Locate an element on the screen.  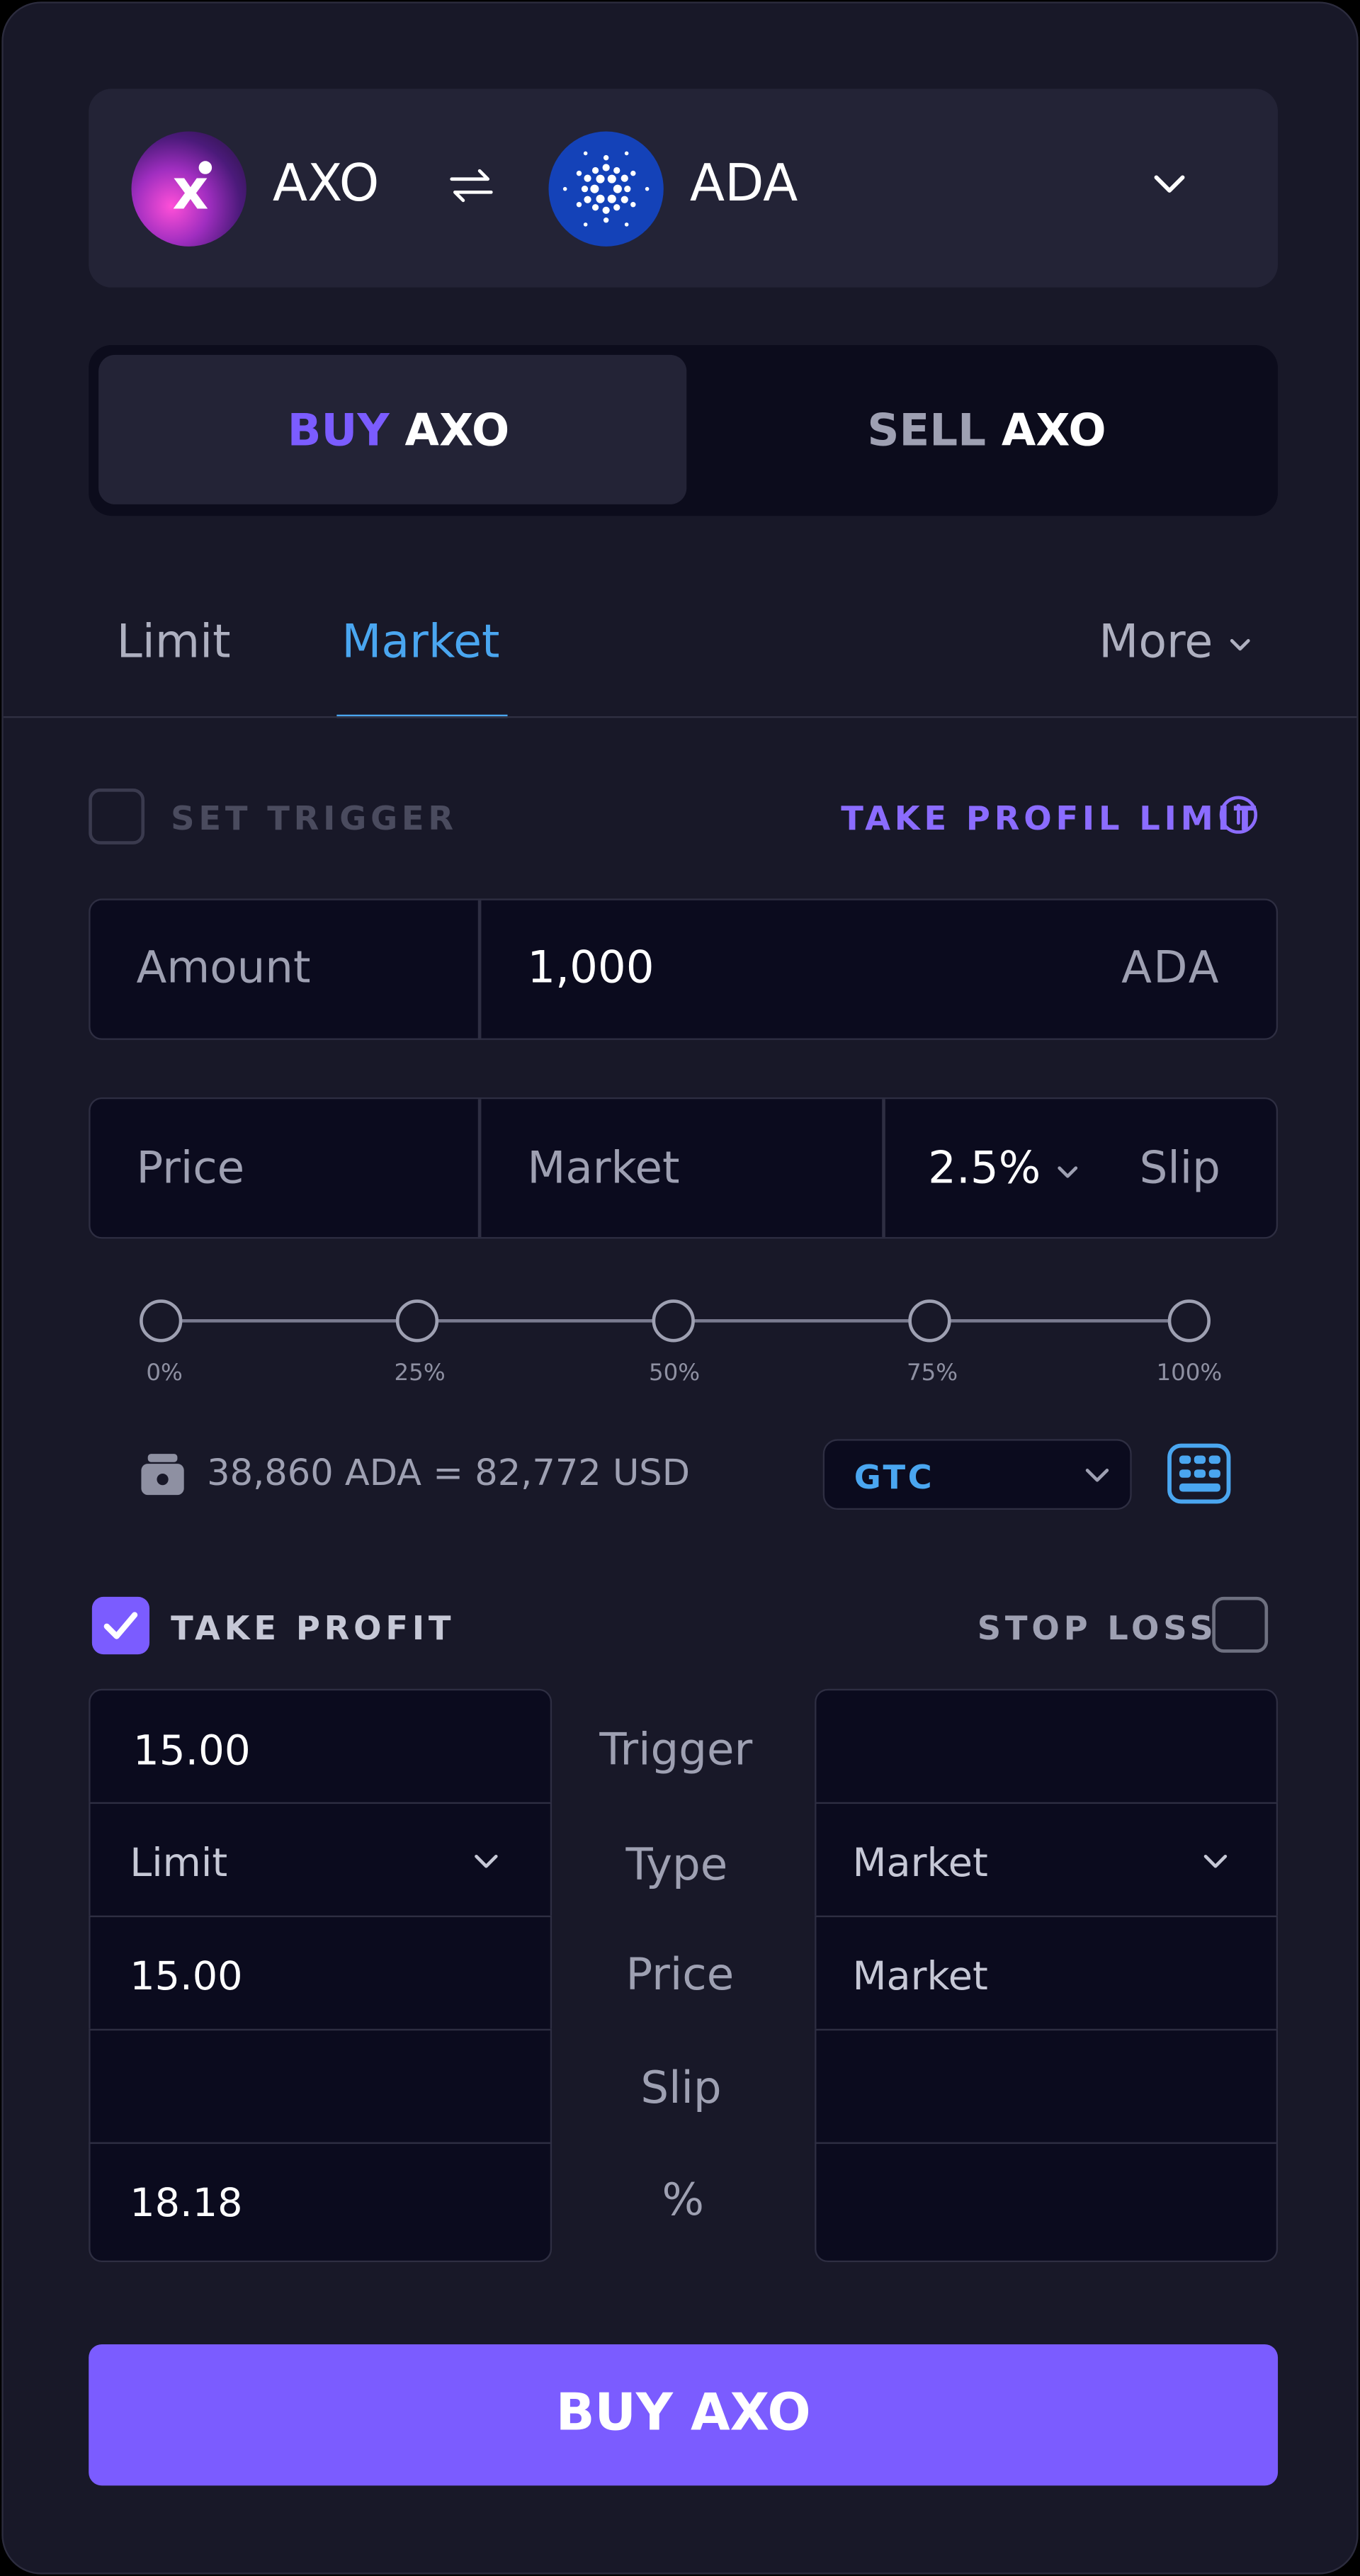
info-icon is located at coordinates (1238, 814).